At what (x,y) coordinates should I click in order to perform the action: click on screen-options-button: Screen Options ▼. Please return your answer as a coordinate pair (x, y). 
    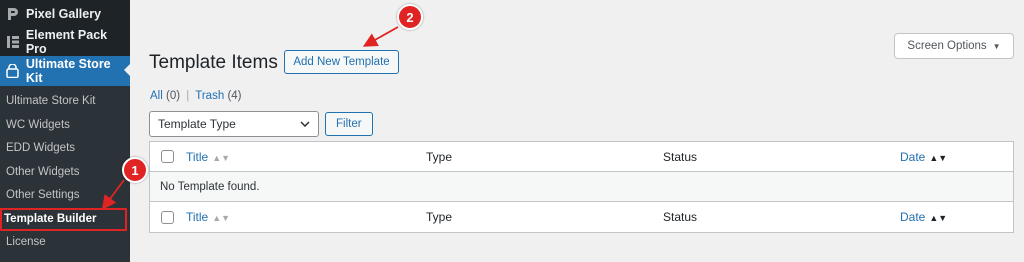
    Looking at the image, I should click on (954, 46).